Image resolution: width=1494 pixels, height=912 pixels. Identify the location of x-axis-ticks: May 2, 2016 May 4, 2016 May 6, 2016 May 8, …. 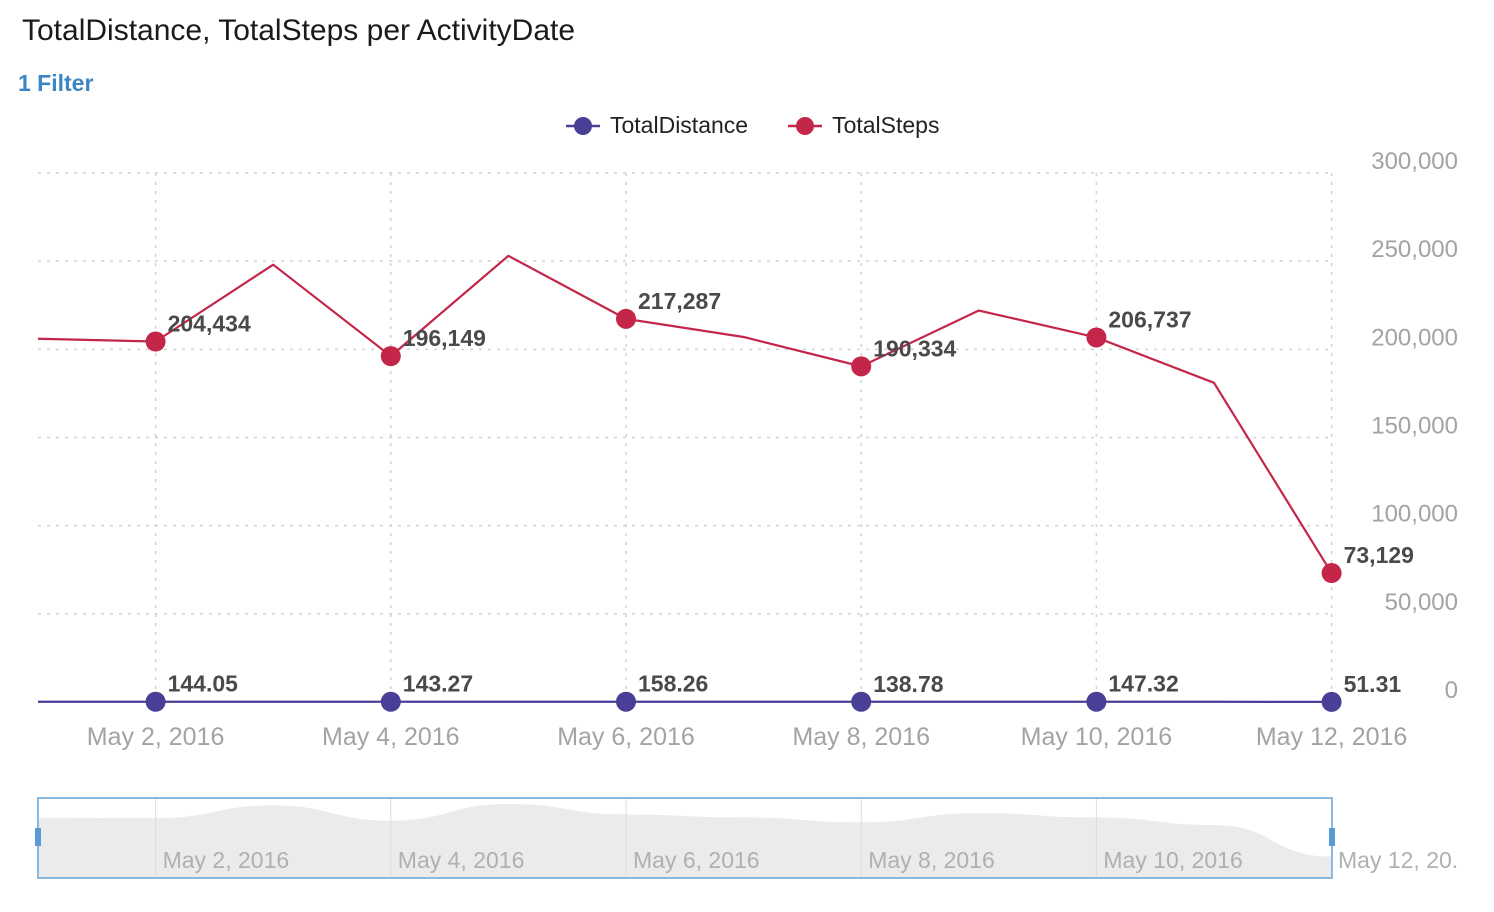
(747, 737).